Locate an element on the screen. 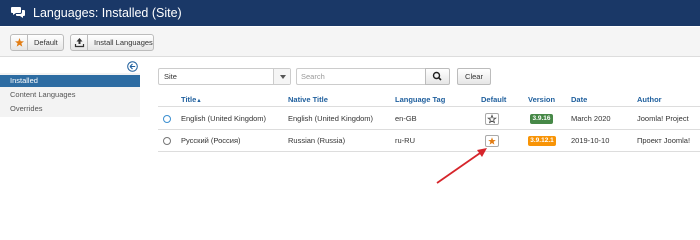  sidebar-item-overrides: Overrides is located at coordinates (70, 109).